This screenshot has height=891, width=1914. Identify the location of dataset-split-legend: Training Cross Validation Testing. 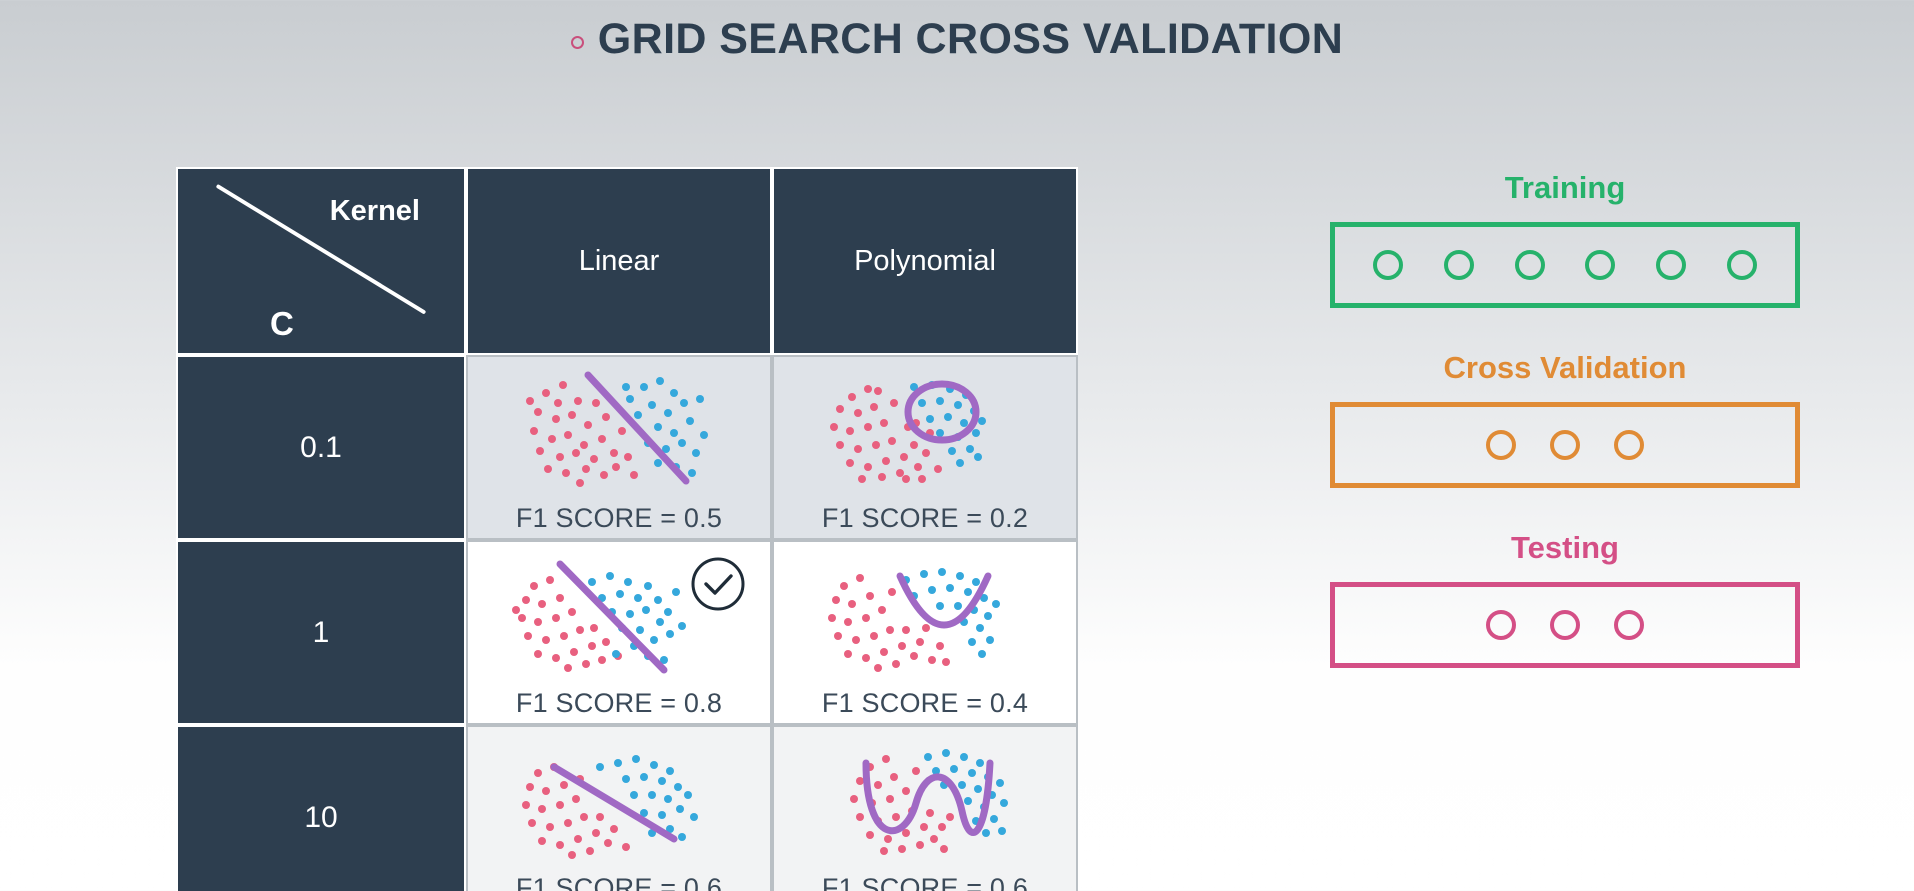
(1565, 419).